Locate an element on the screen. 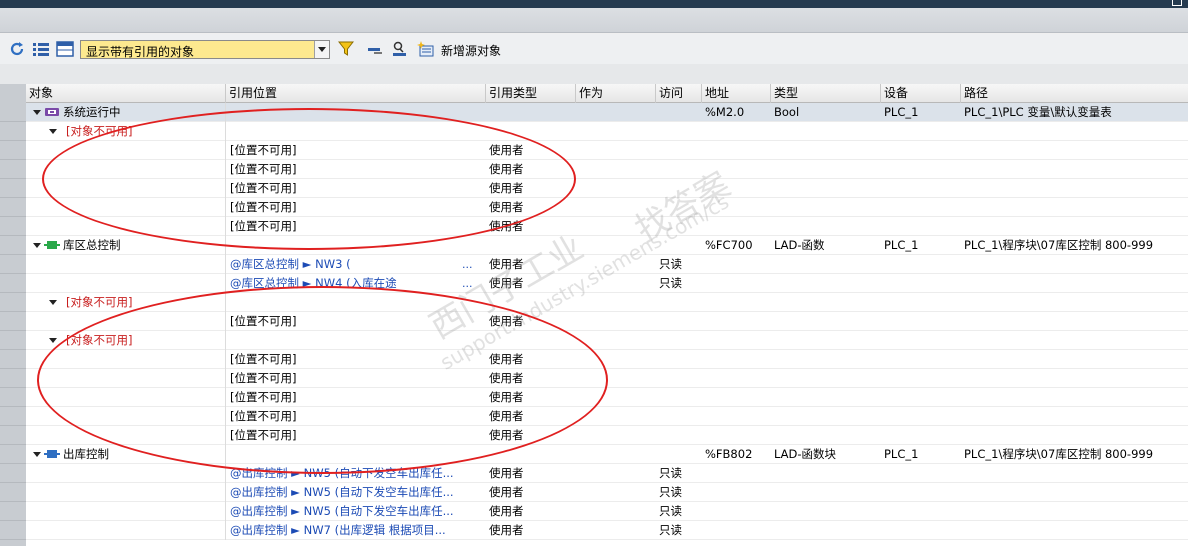 The height and width of the screenshot is (546, 1188). reference-location-link: @库区总控制 ► NW3 ( is located at coordinates (342, 264).